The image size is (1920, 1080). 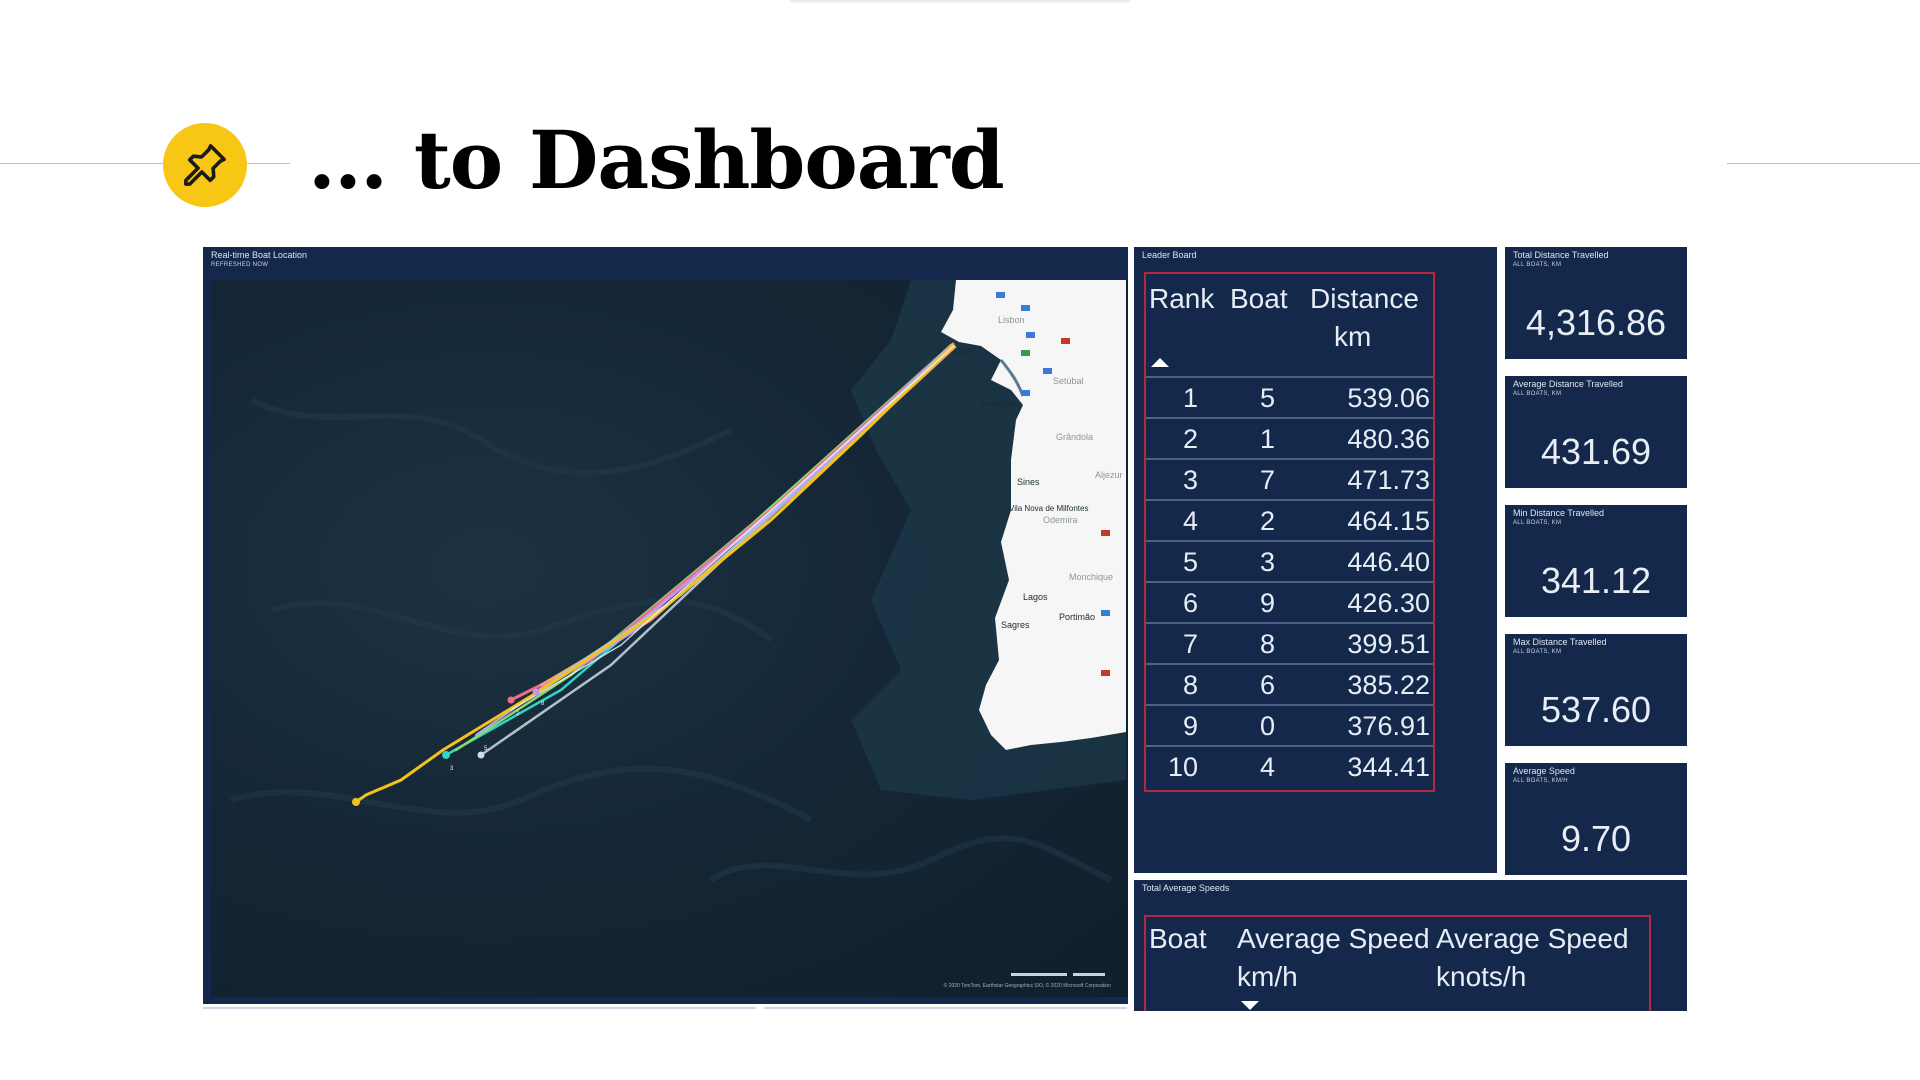 I want to click on place-label: Grândola, so click(x=1074, y=437).